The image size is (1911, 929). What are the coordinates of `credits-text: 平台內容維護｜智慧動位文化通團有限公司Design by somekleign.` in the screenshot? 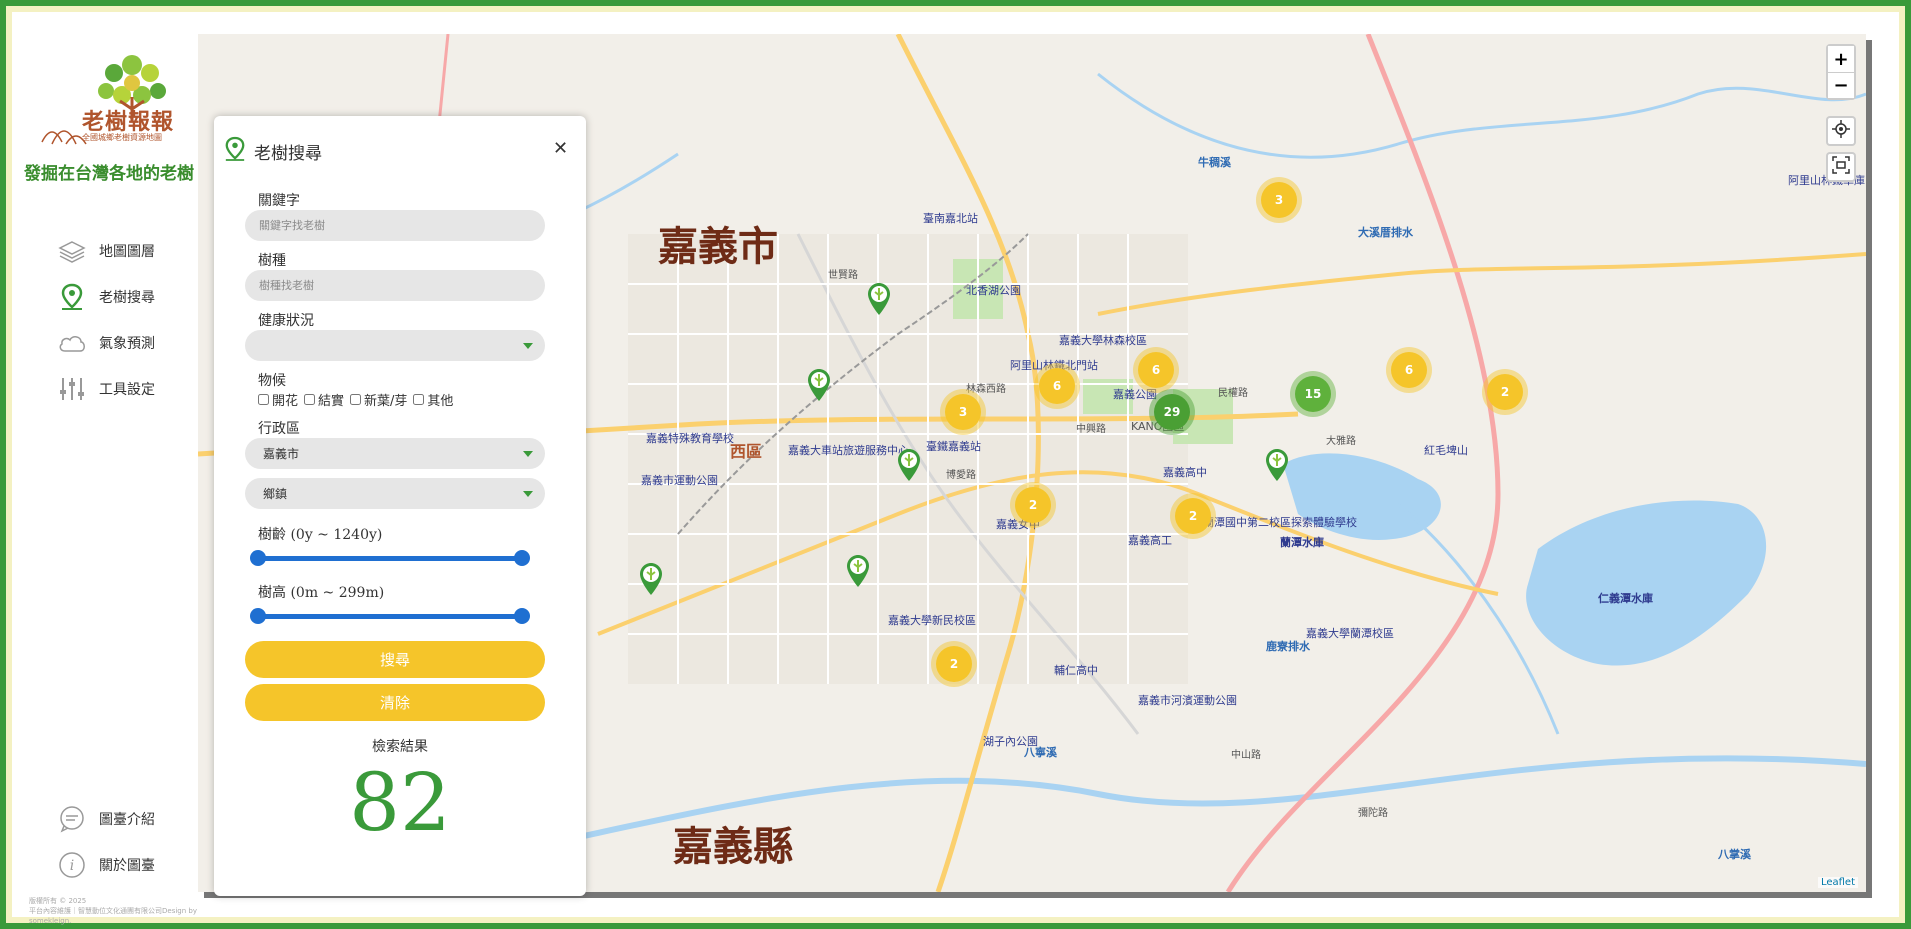 It's located at (113, 916).